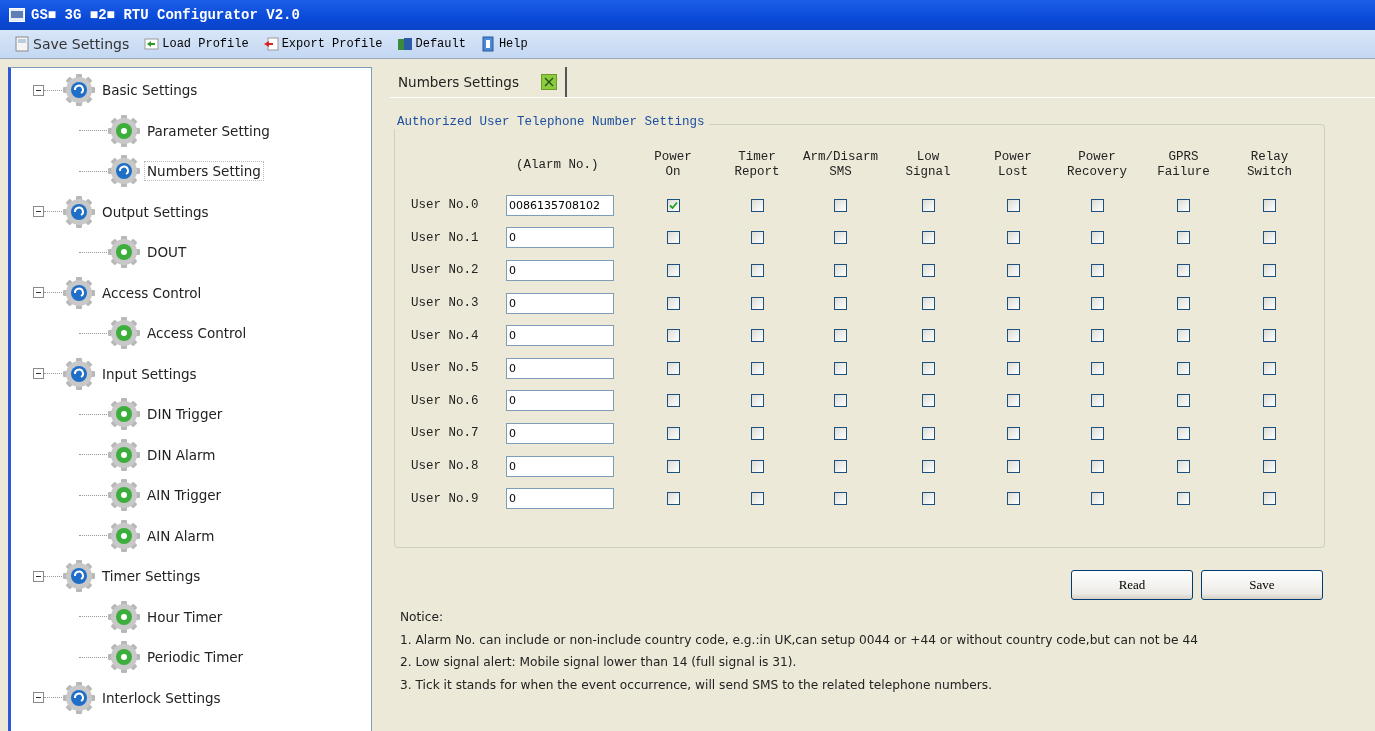  Describe the element at coordinates (195, 657) in the screenshot. I see `tree-item: Periodic Timer` at that location.